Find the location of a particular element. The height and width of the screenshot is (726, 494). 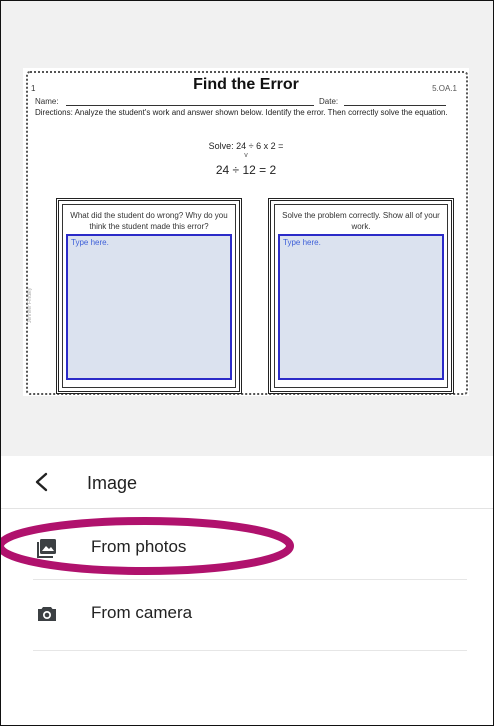

right-answer-placeholder: Type here. is located at coordinates (302, 242).